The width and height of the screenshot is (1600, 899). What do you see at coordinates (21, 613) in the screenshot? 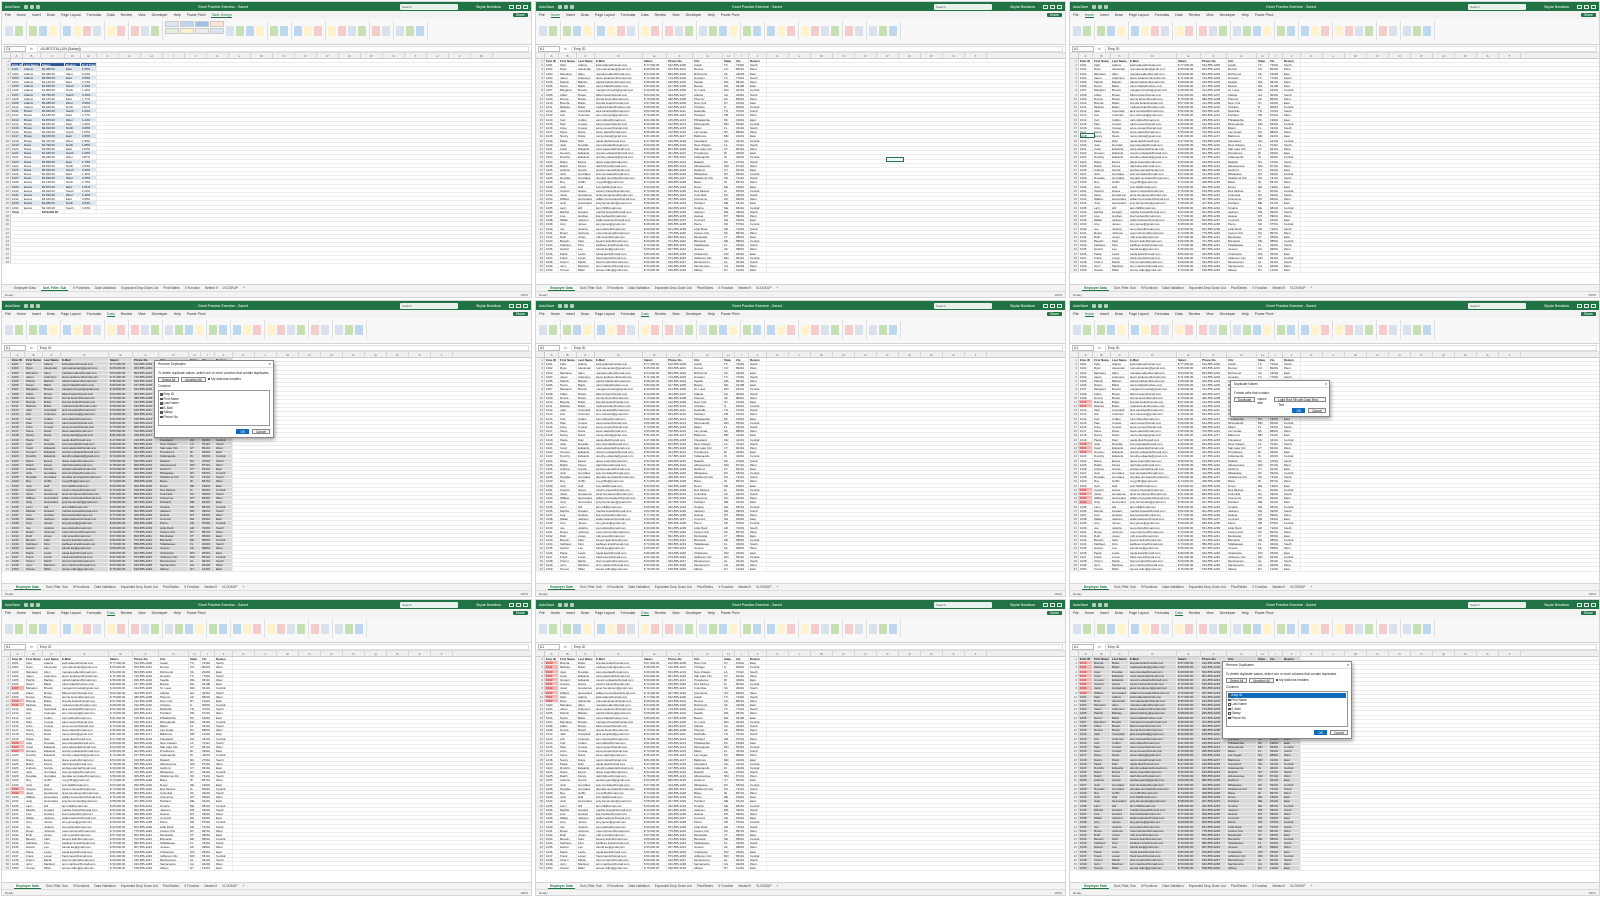
I see `tab-home: Home` at bounding box center [21, 613].